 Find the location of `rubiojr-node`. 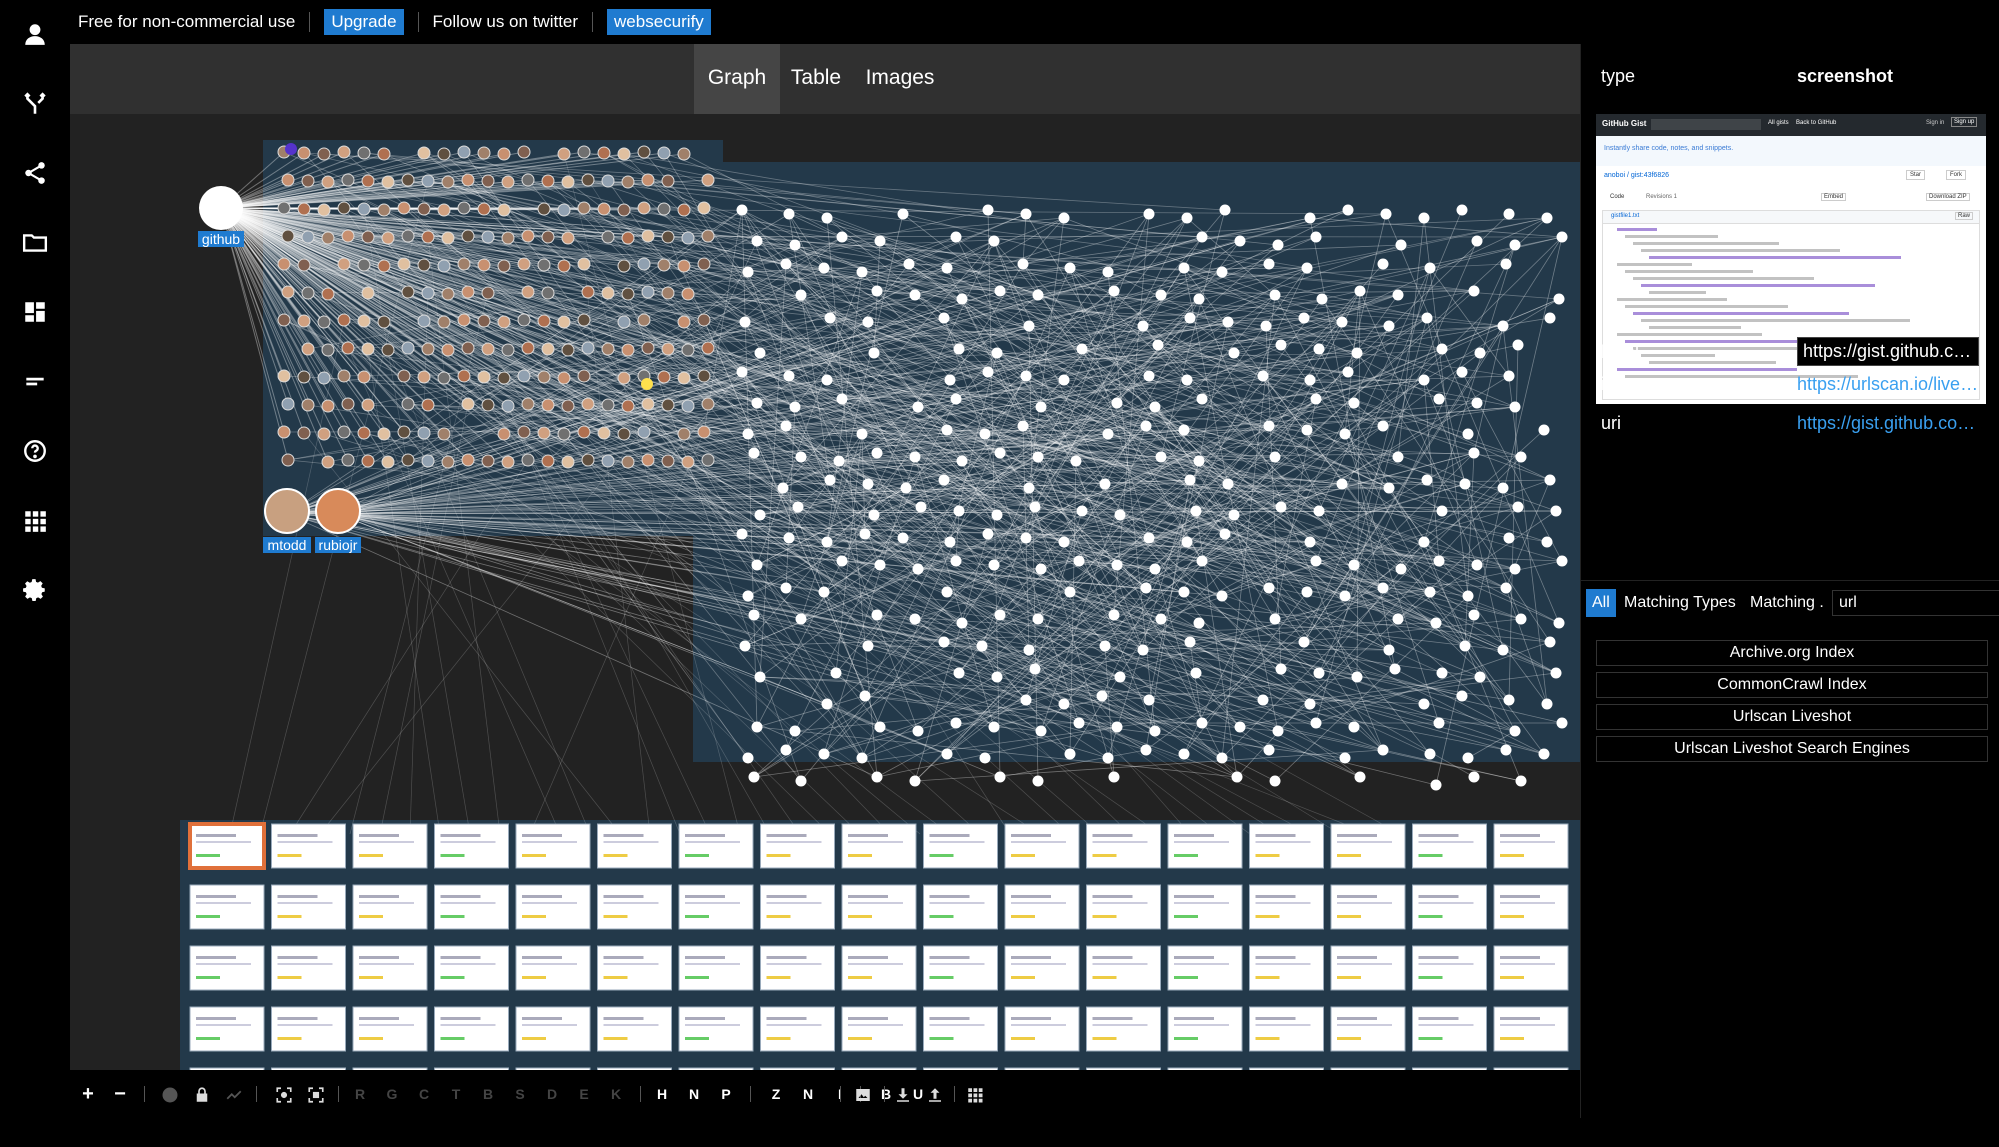

rubiojr-node is located at coordinates (338, 511).